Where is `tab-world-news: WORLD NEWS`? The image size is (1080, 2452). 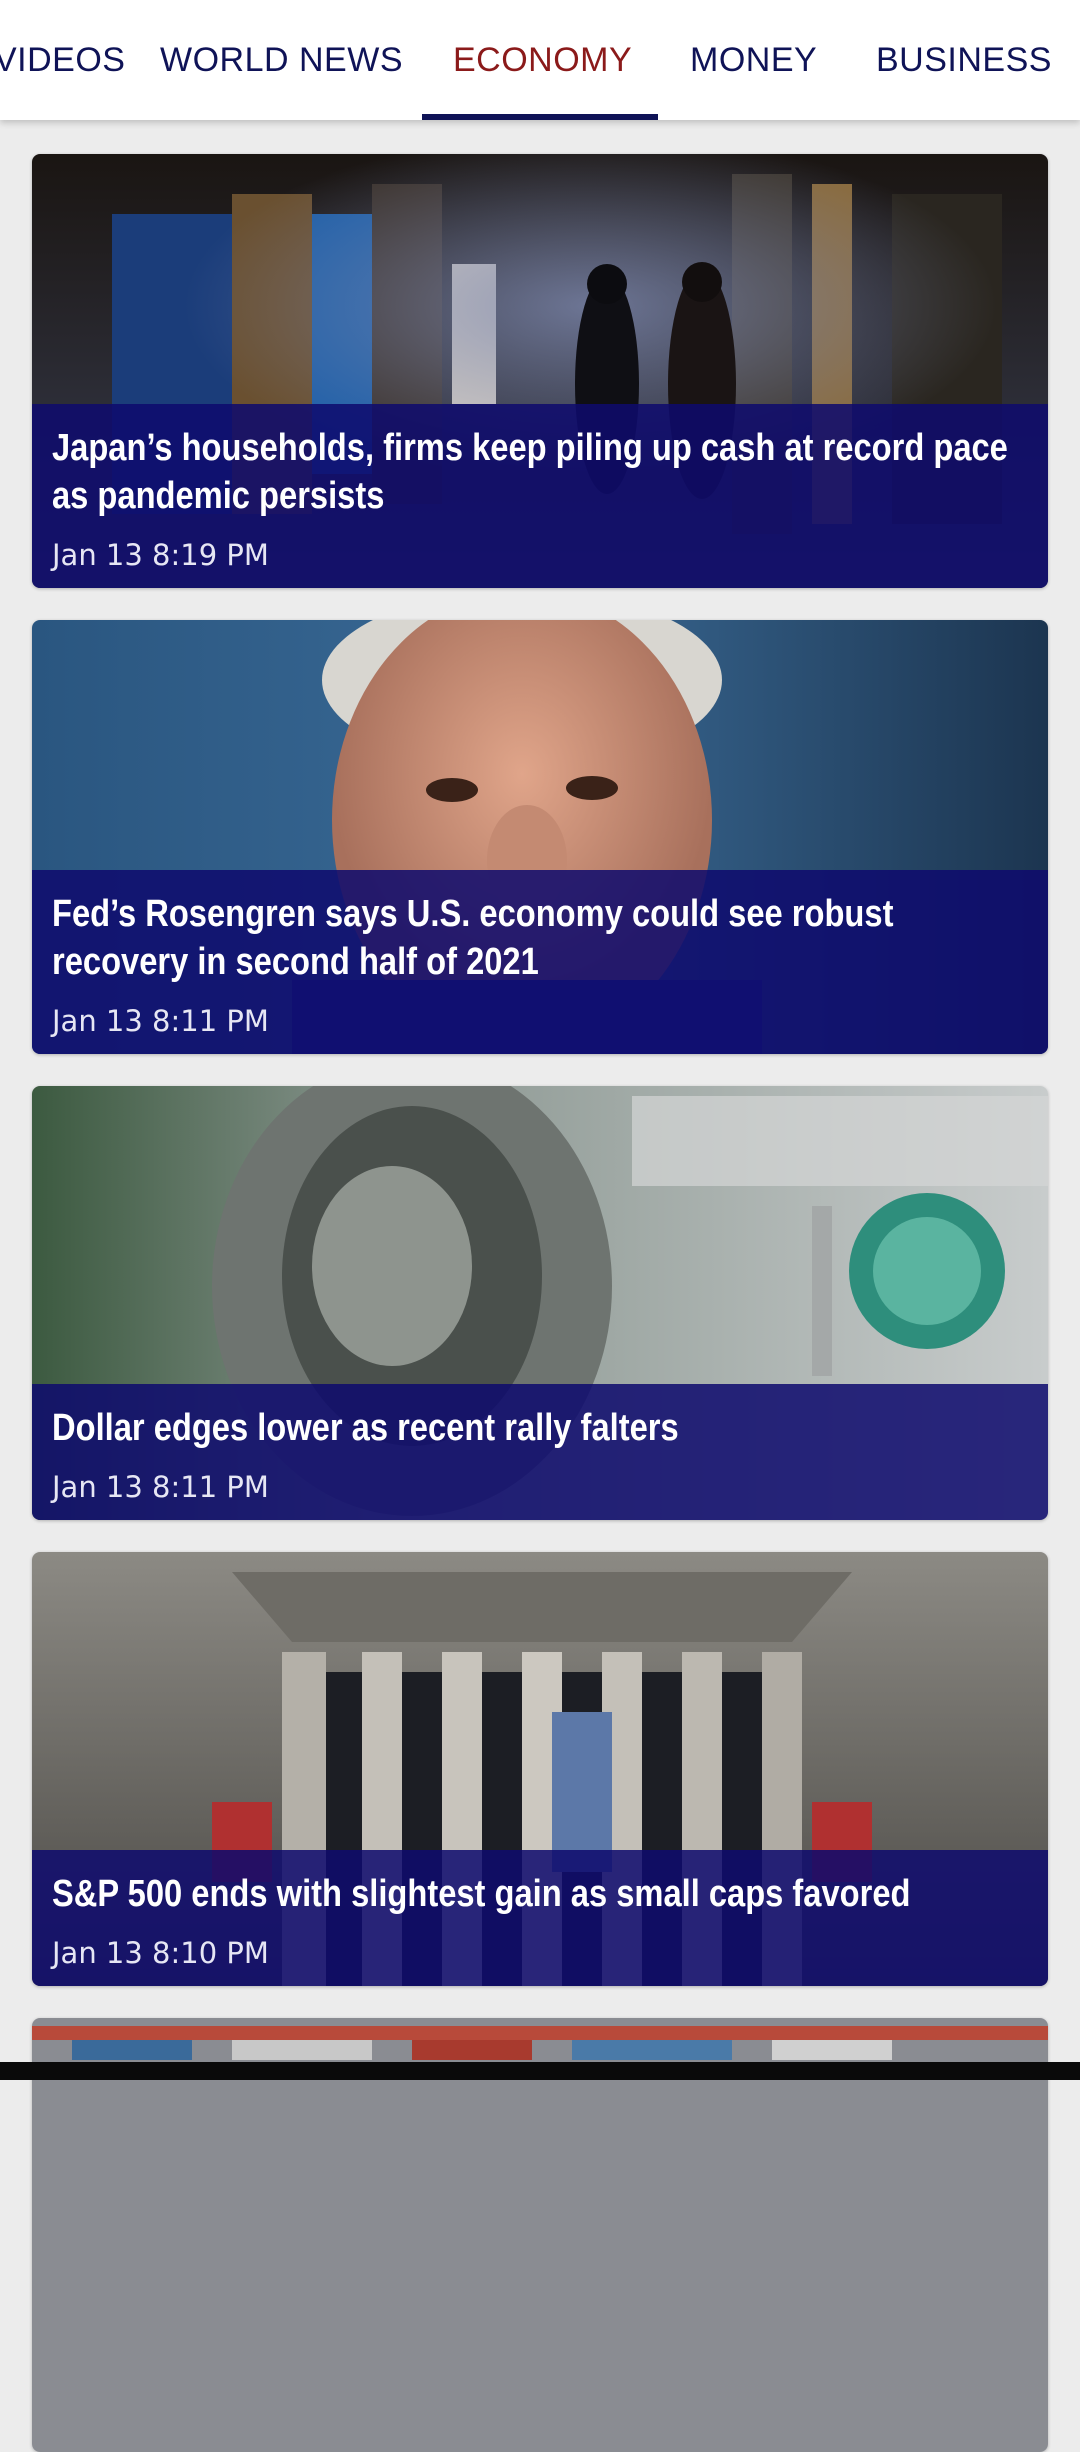
tab-world-news: WORLD NEWS is located at coordinates (281, 60).